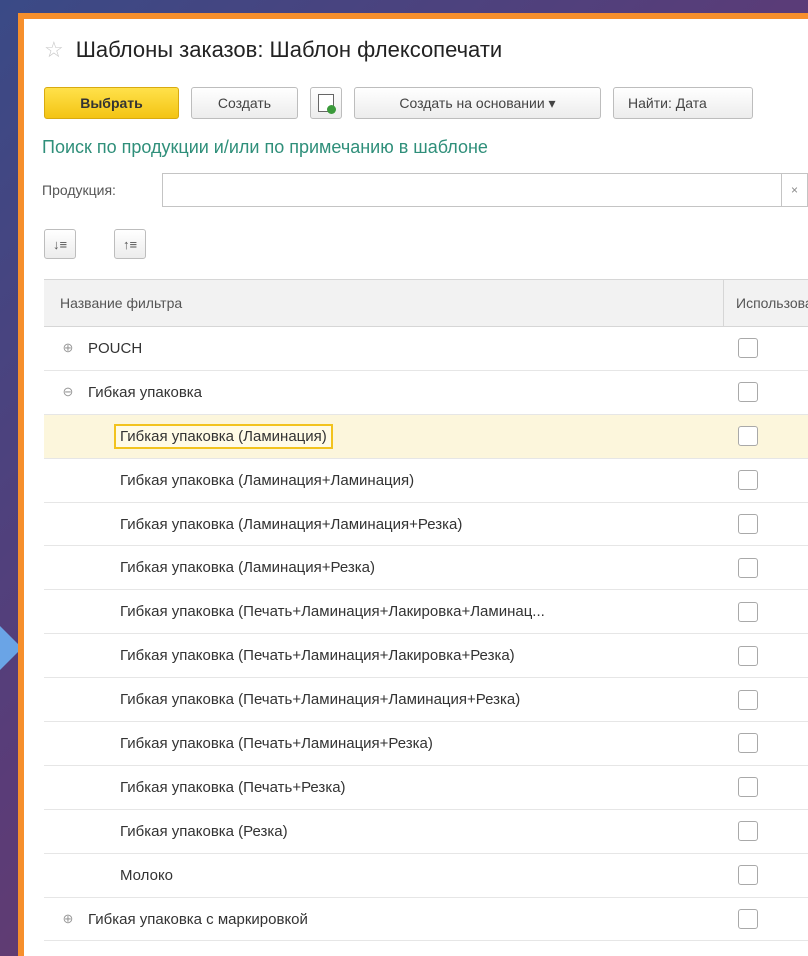 This screenshot has width=808, height=956. I want to click on sort-descending-icon: ↓≡, so click(60, 244).